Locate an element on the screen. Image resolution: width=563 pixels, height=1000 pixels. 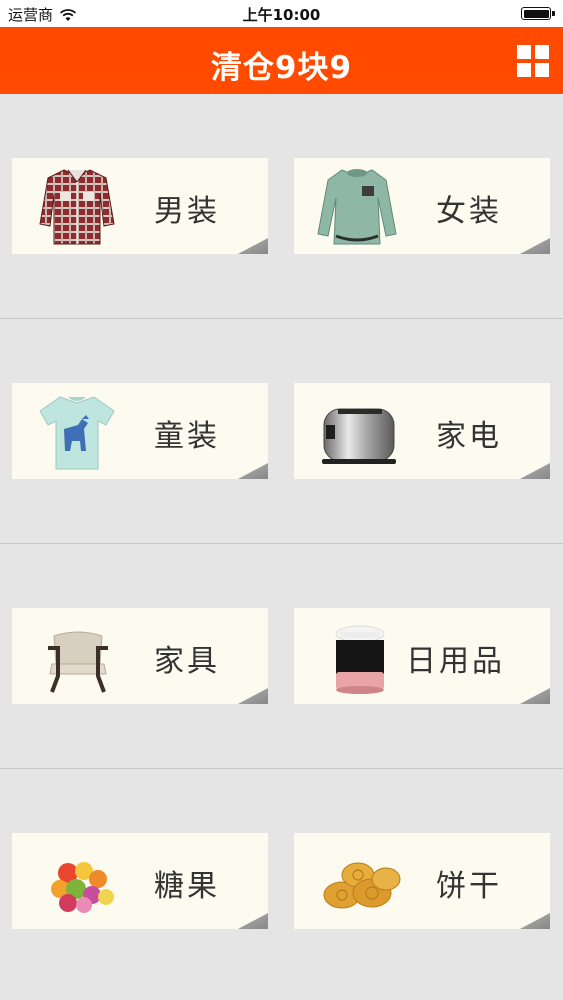
category-label: 饼干 is located at coordinates (469, 886).